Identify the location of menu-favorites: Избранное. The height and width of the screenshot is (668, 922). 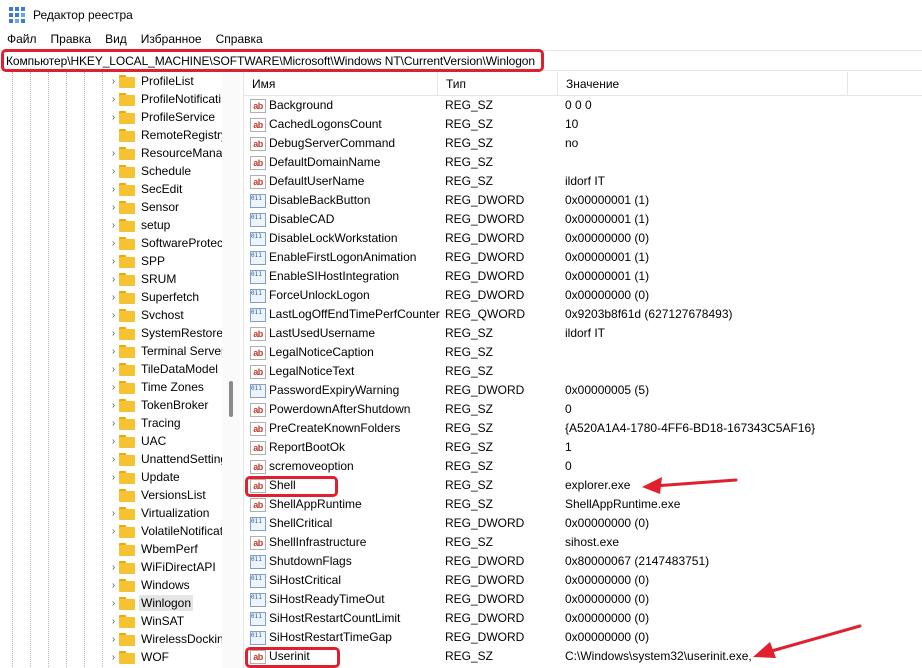
(171, 39).